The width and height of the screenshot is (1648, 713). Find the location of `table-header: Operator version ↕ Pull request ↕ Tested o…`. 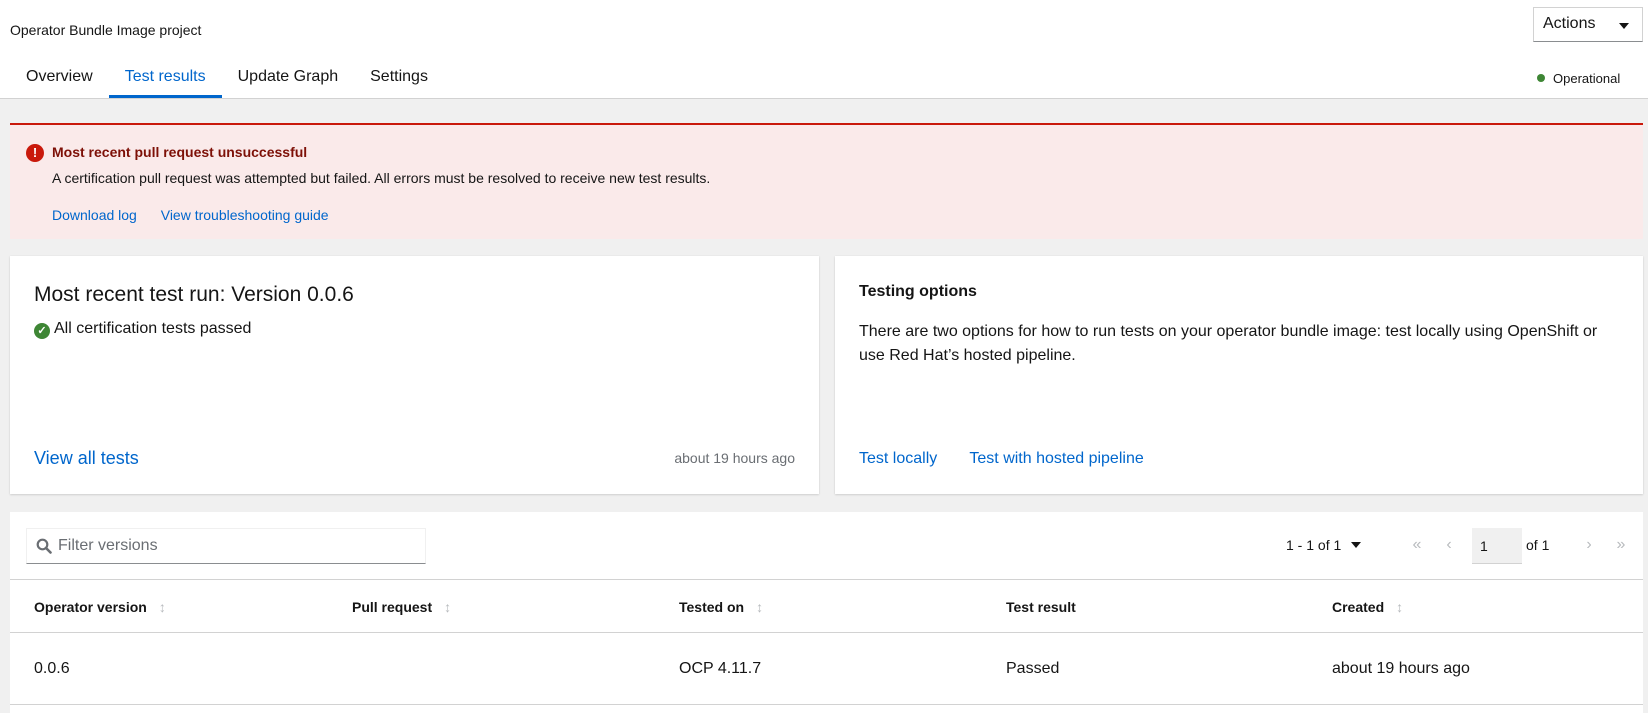

table-header: Operator version ↕ Pull request ↕ Tested o… is located at coordinates (826, 606).